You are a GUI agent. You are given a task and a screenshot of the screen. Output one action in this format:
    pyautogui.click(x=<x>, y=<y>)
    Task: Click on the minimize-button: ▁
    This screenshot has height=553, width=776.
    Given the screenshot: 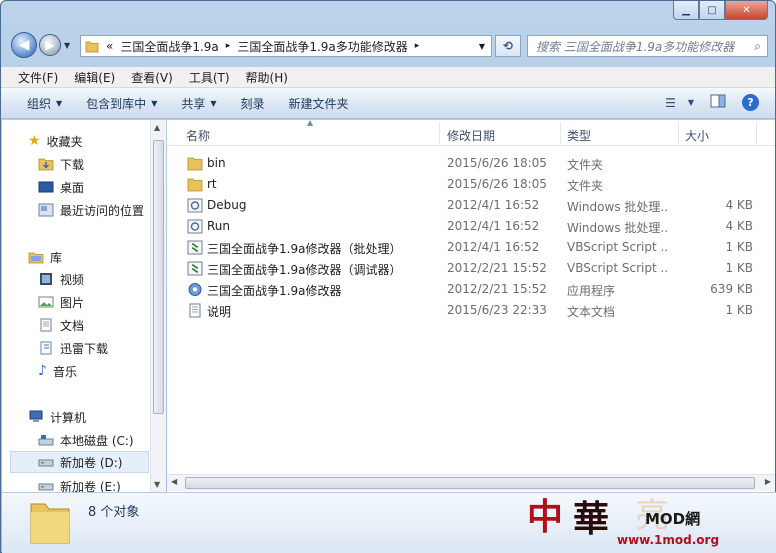 What is the action you would take?
    pyautogui.click(x=686, y=10)
    